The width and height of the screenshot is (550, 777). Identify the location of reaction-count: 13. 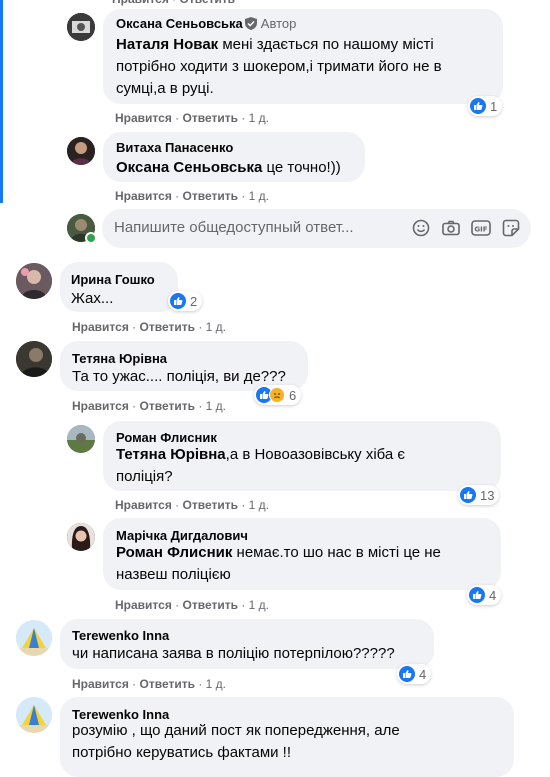
(479, 495).